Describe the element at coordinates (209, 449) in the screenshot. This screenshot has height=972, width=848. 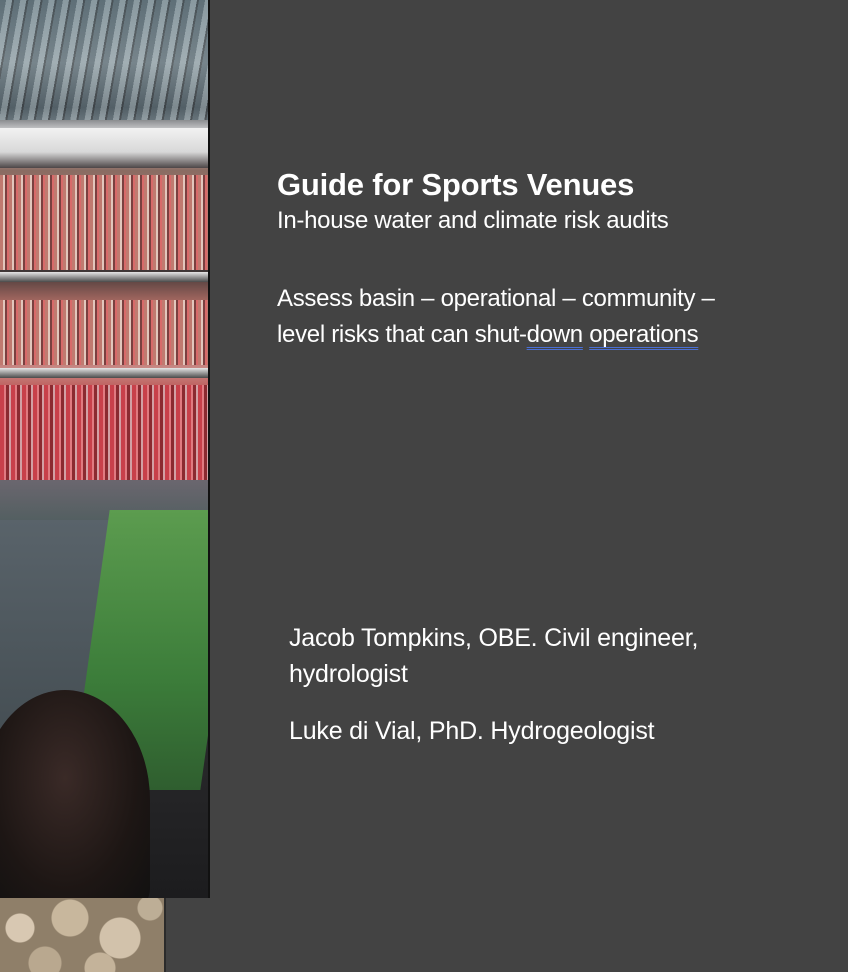
I see `photo-border` at that location.